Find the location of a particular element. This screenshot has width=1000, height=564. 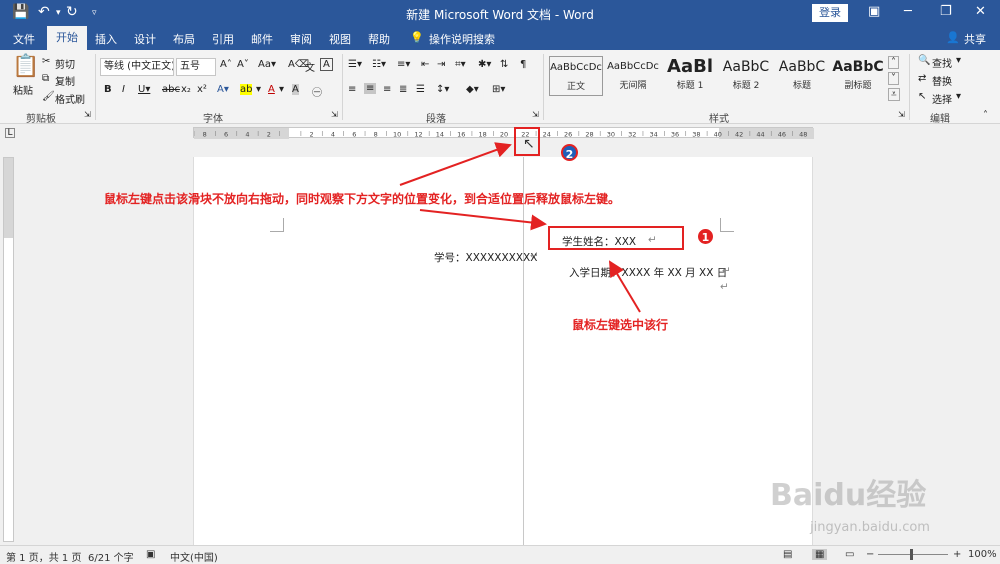

print-layout-icon: ▦ is located at coordinates (820, 554).